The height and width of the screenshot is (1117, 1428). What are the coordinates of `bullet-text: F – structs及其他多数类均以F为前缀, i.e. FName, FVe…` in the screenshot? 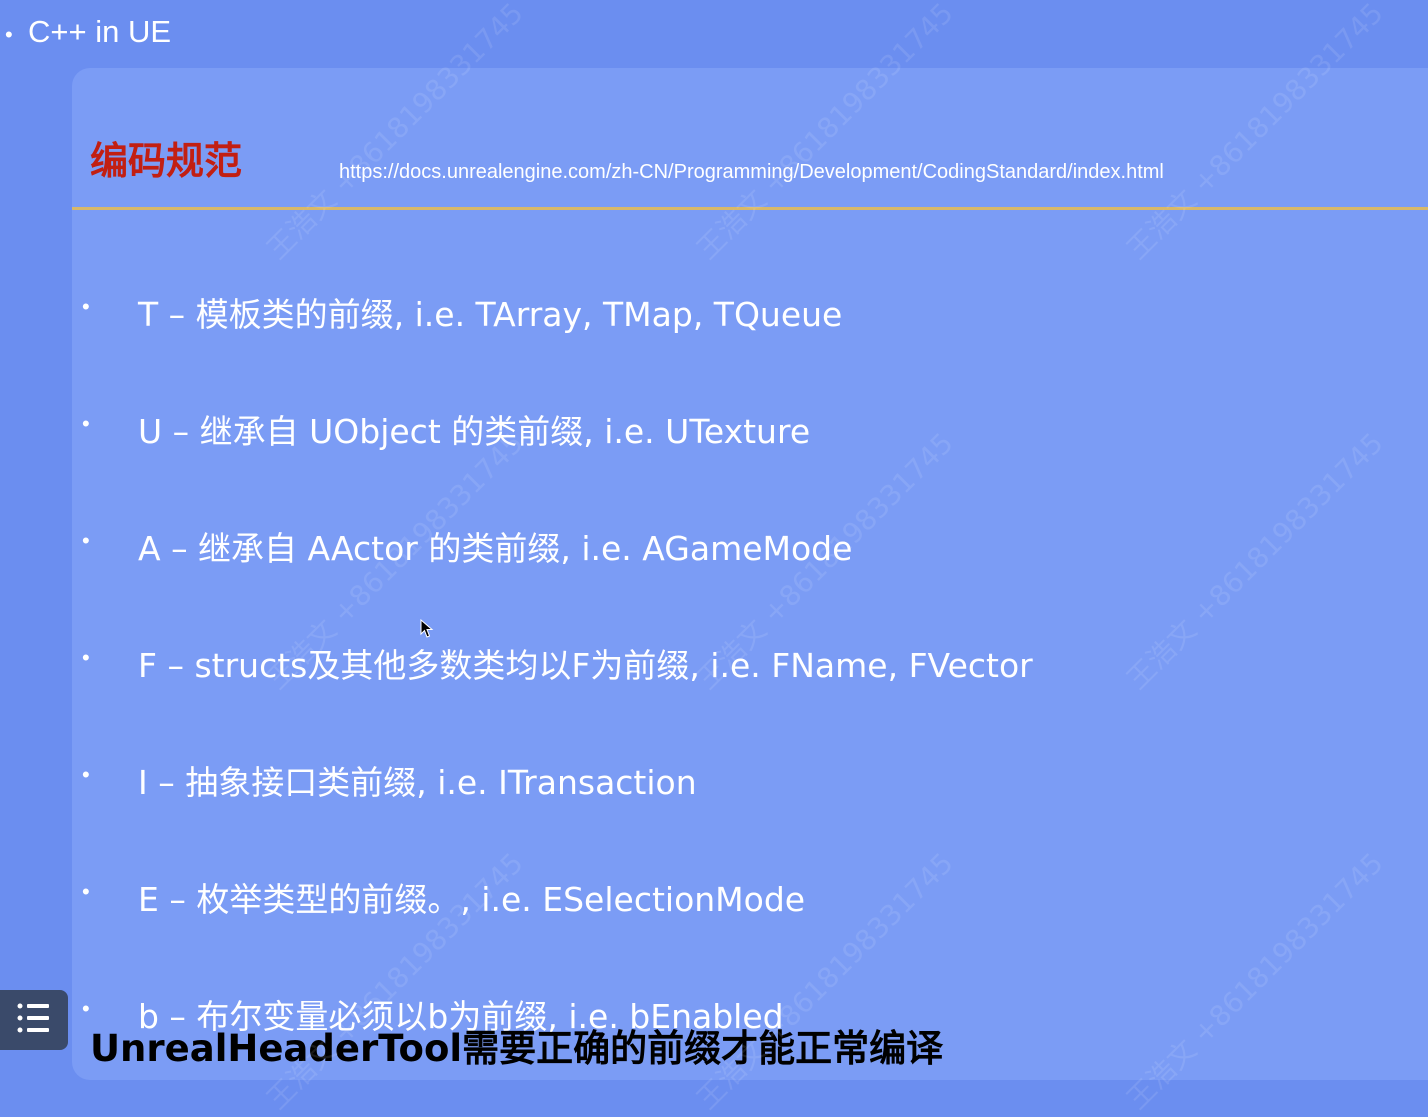 It's located at (585, 665).